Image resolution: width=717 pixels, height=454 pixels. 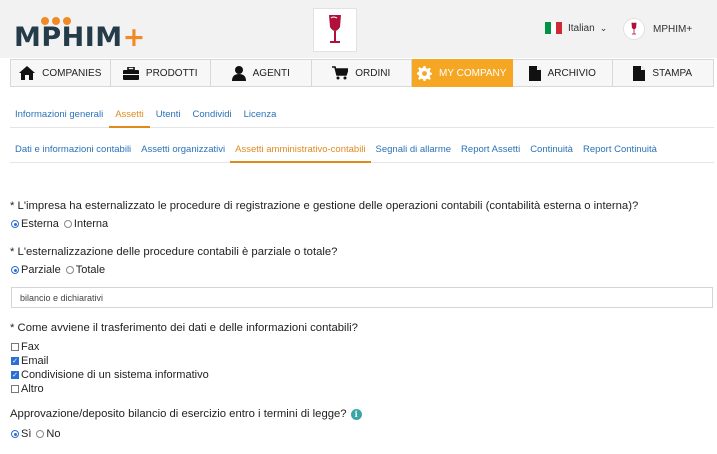 What do you see at coordinates (115, 375) in the screenshot?
I see `checkbox-label: Condivisione di un sistema informativo` at bounding box center [115, 375].